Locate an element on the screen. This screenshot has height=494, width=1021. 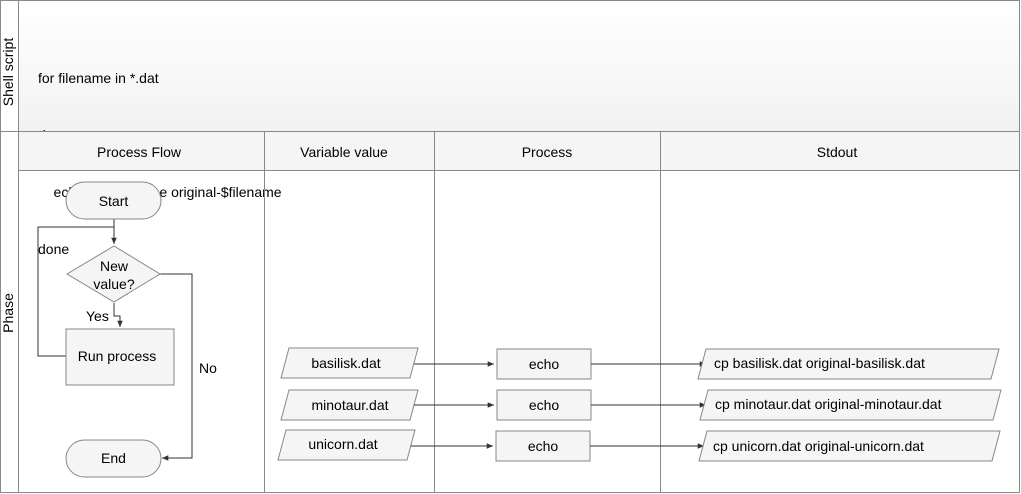
run-process-label: Run process is located at coordinates (117, 356).